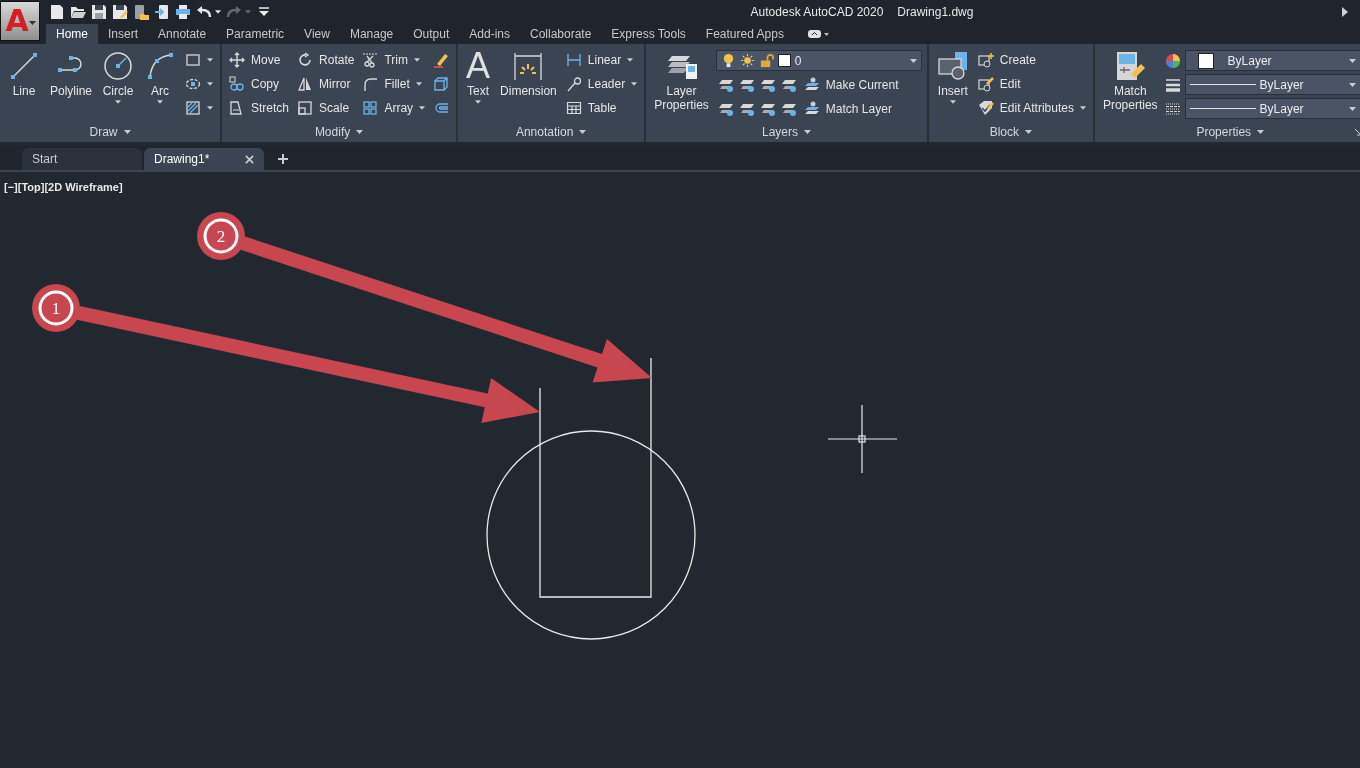 This screenshot has height=768, width=1360. I want to click on panel-title: Properties, so click(1230, 132).